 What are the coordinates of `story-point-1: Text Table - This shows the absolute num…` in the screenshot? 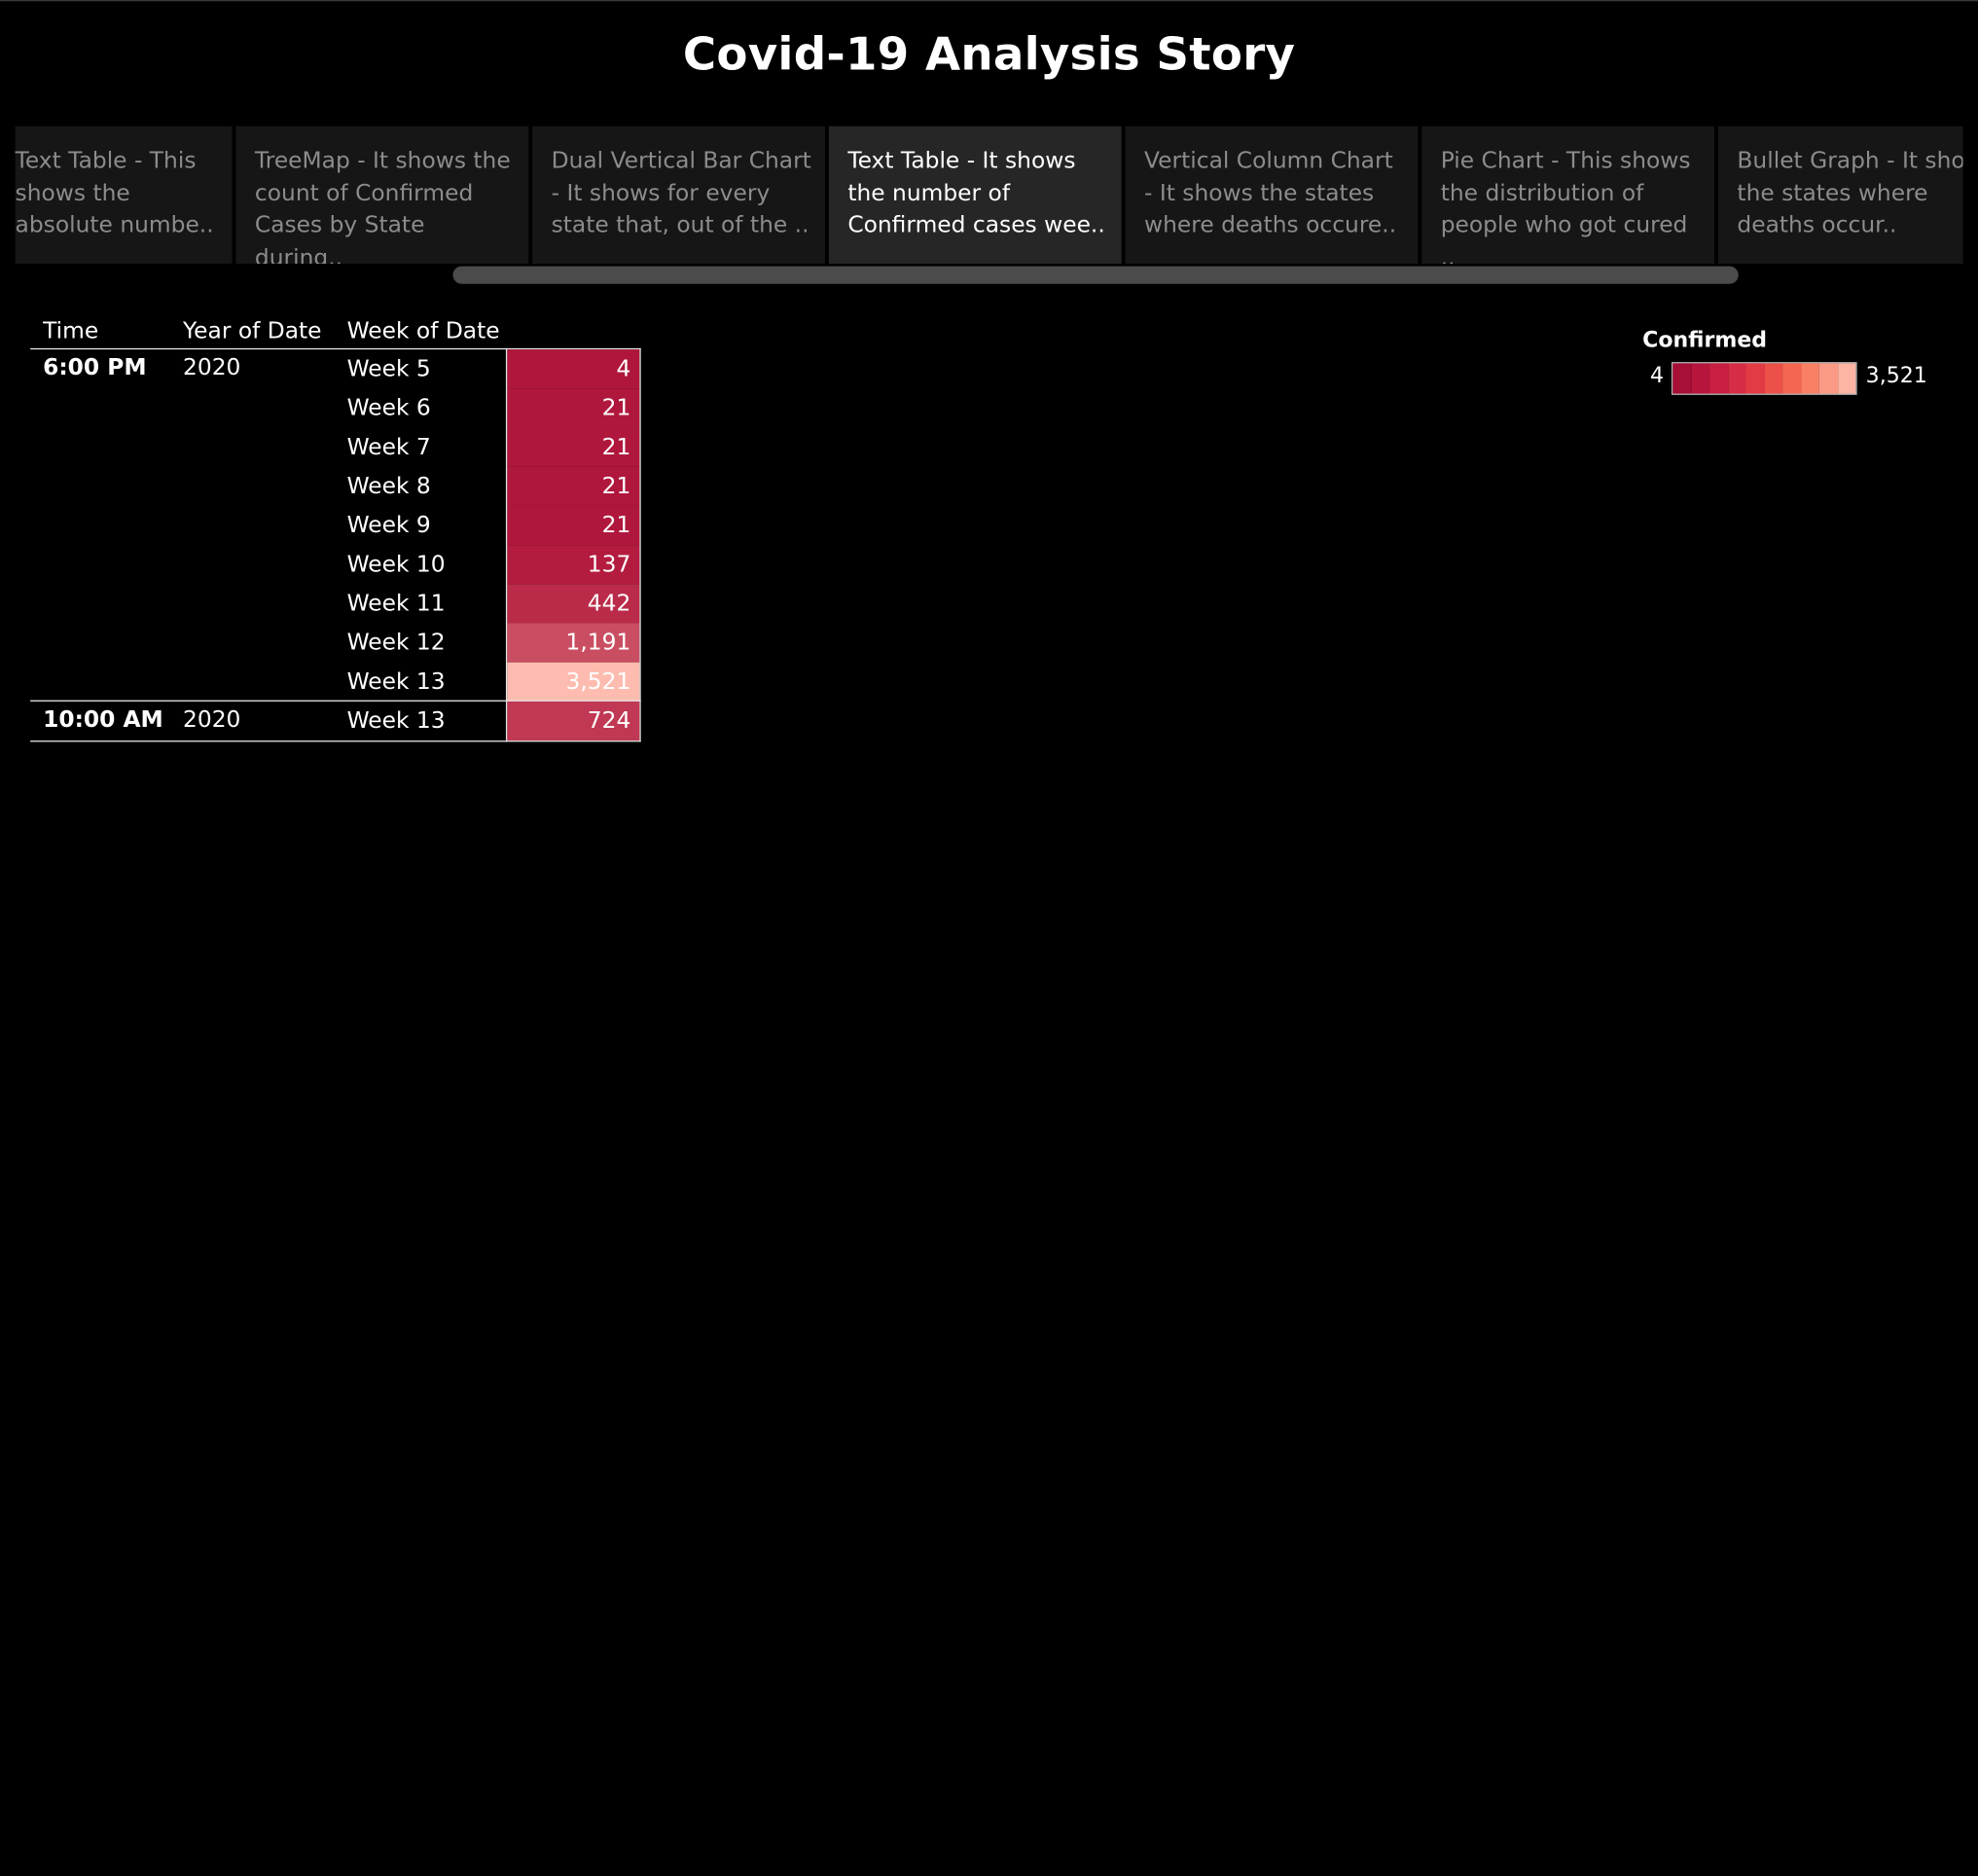 It's located at (124, 195).